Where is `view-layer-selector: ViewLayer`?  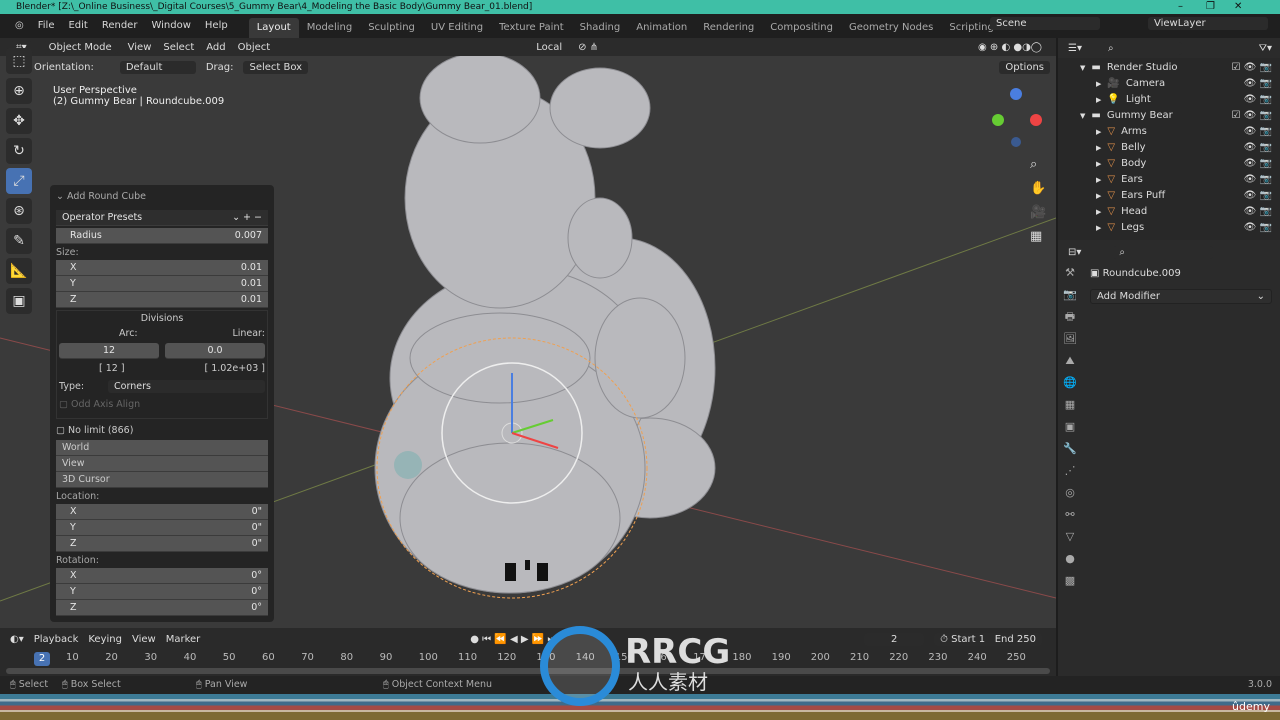
view-layer-selector: ViewLayer is located at coordinates (1208, 23).